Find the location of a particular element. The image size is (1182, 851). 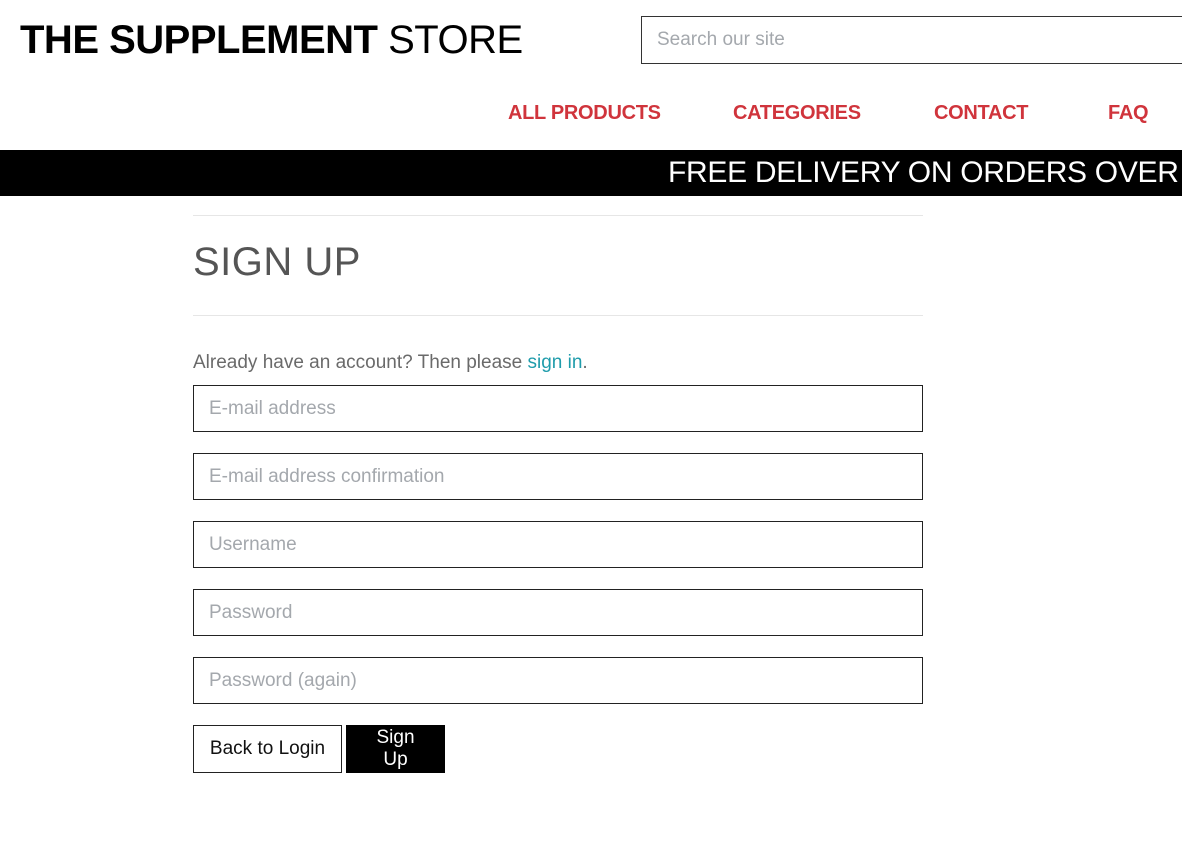

nav-categories: CATEGORIES is located at coordinates (797, 113).